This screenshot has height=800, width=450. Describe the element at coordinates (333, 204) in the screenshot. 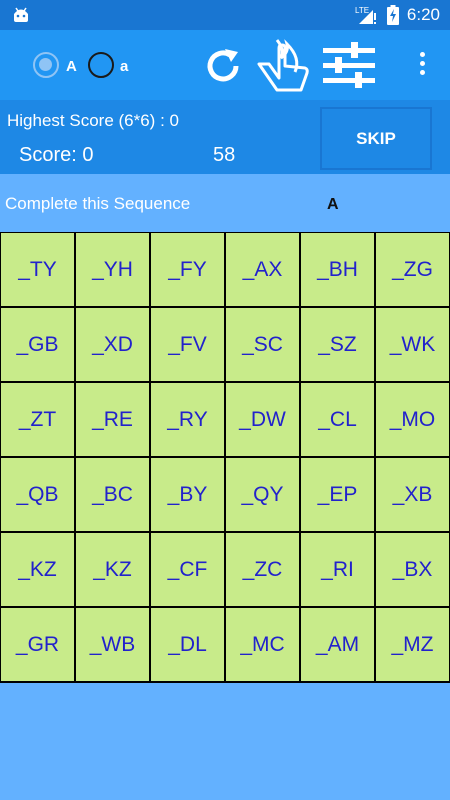

I see `sequence-target: A` at that location.